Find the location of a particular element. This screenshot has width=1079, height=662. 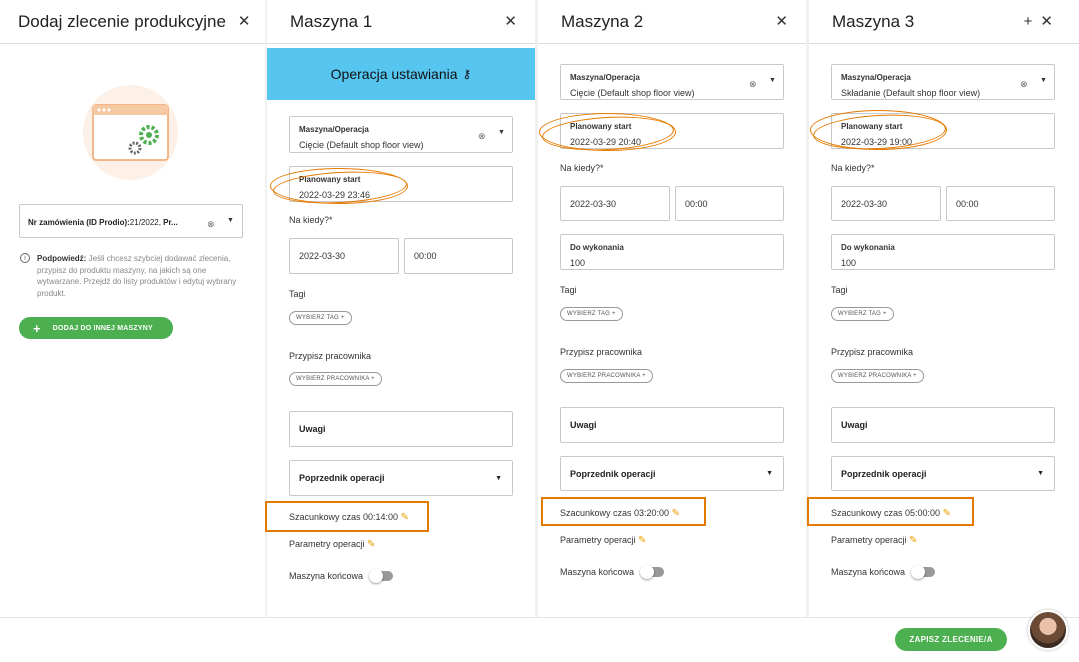

save-orders-button: ZAPISZ ZLECENIE/A is located at coordinates (951, 639).